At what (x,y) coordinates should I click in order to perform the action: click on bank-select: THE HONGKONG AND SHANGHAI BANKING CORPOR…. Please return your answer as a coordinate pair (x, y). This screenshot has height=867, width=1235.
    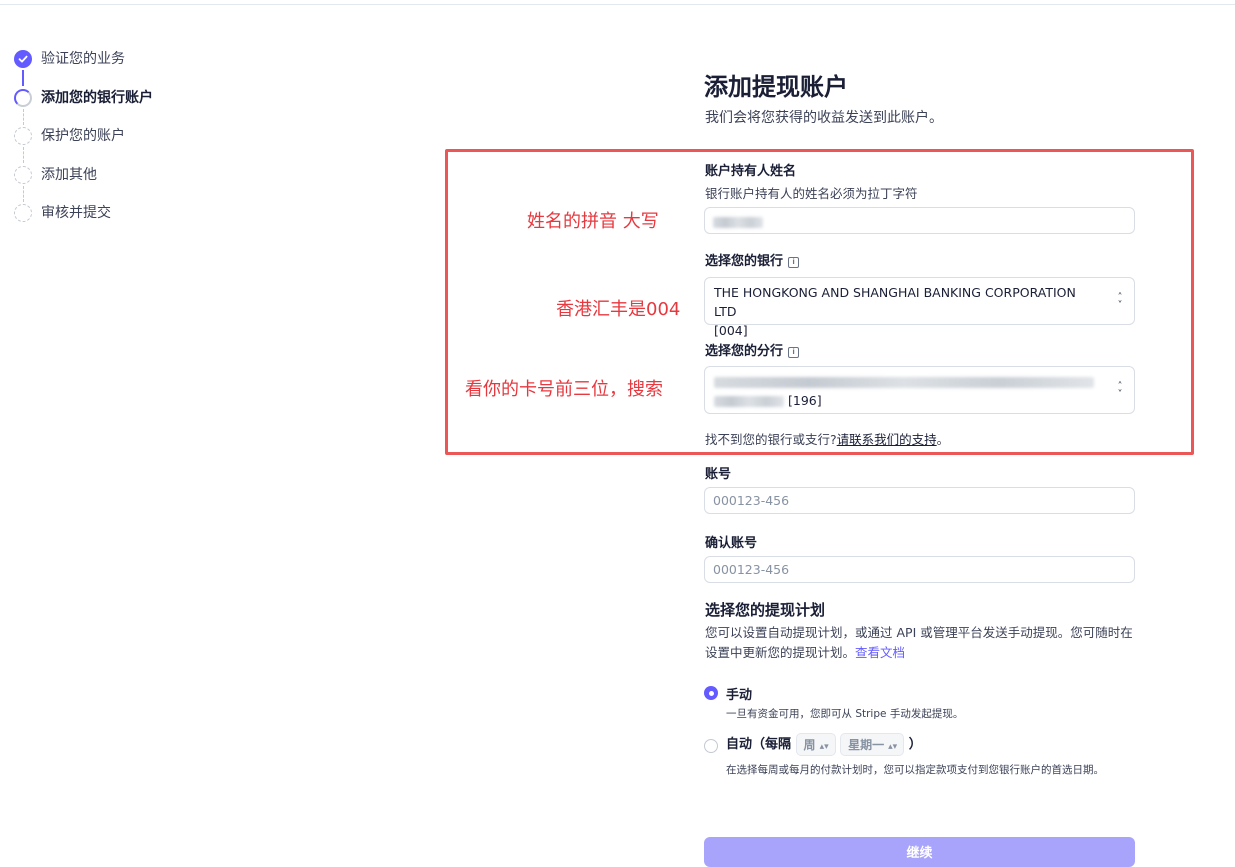
    Looking at the image, I should click on (919, 307).